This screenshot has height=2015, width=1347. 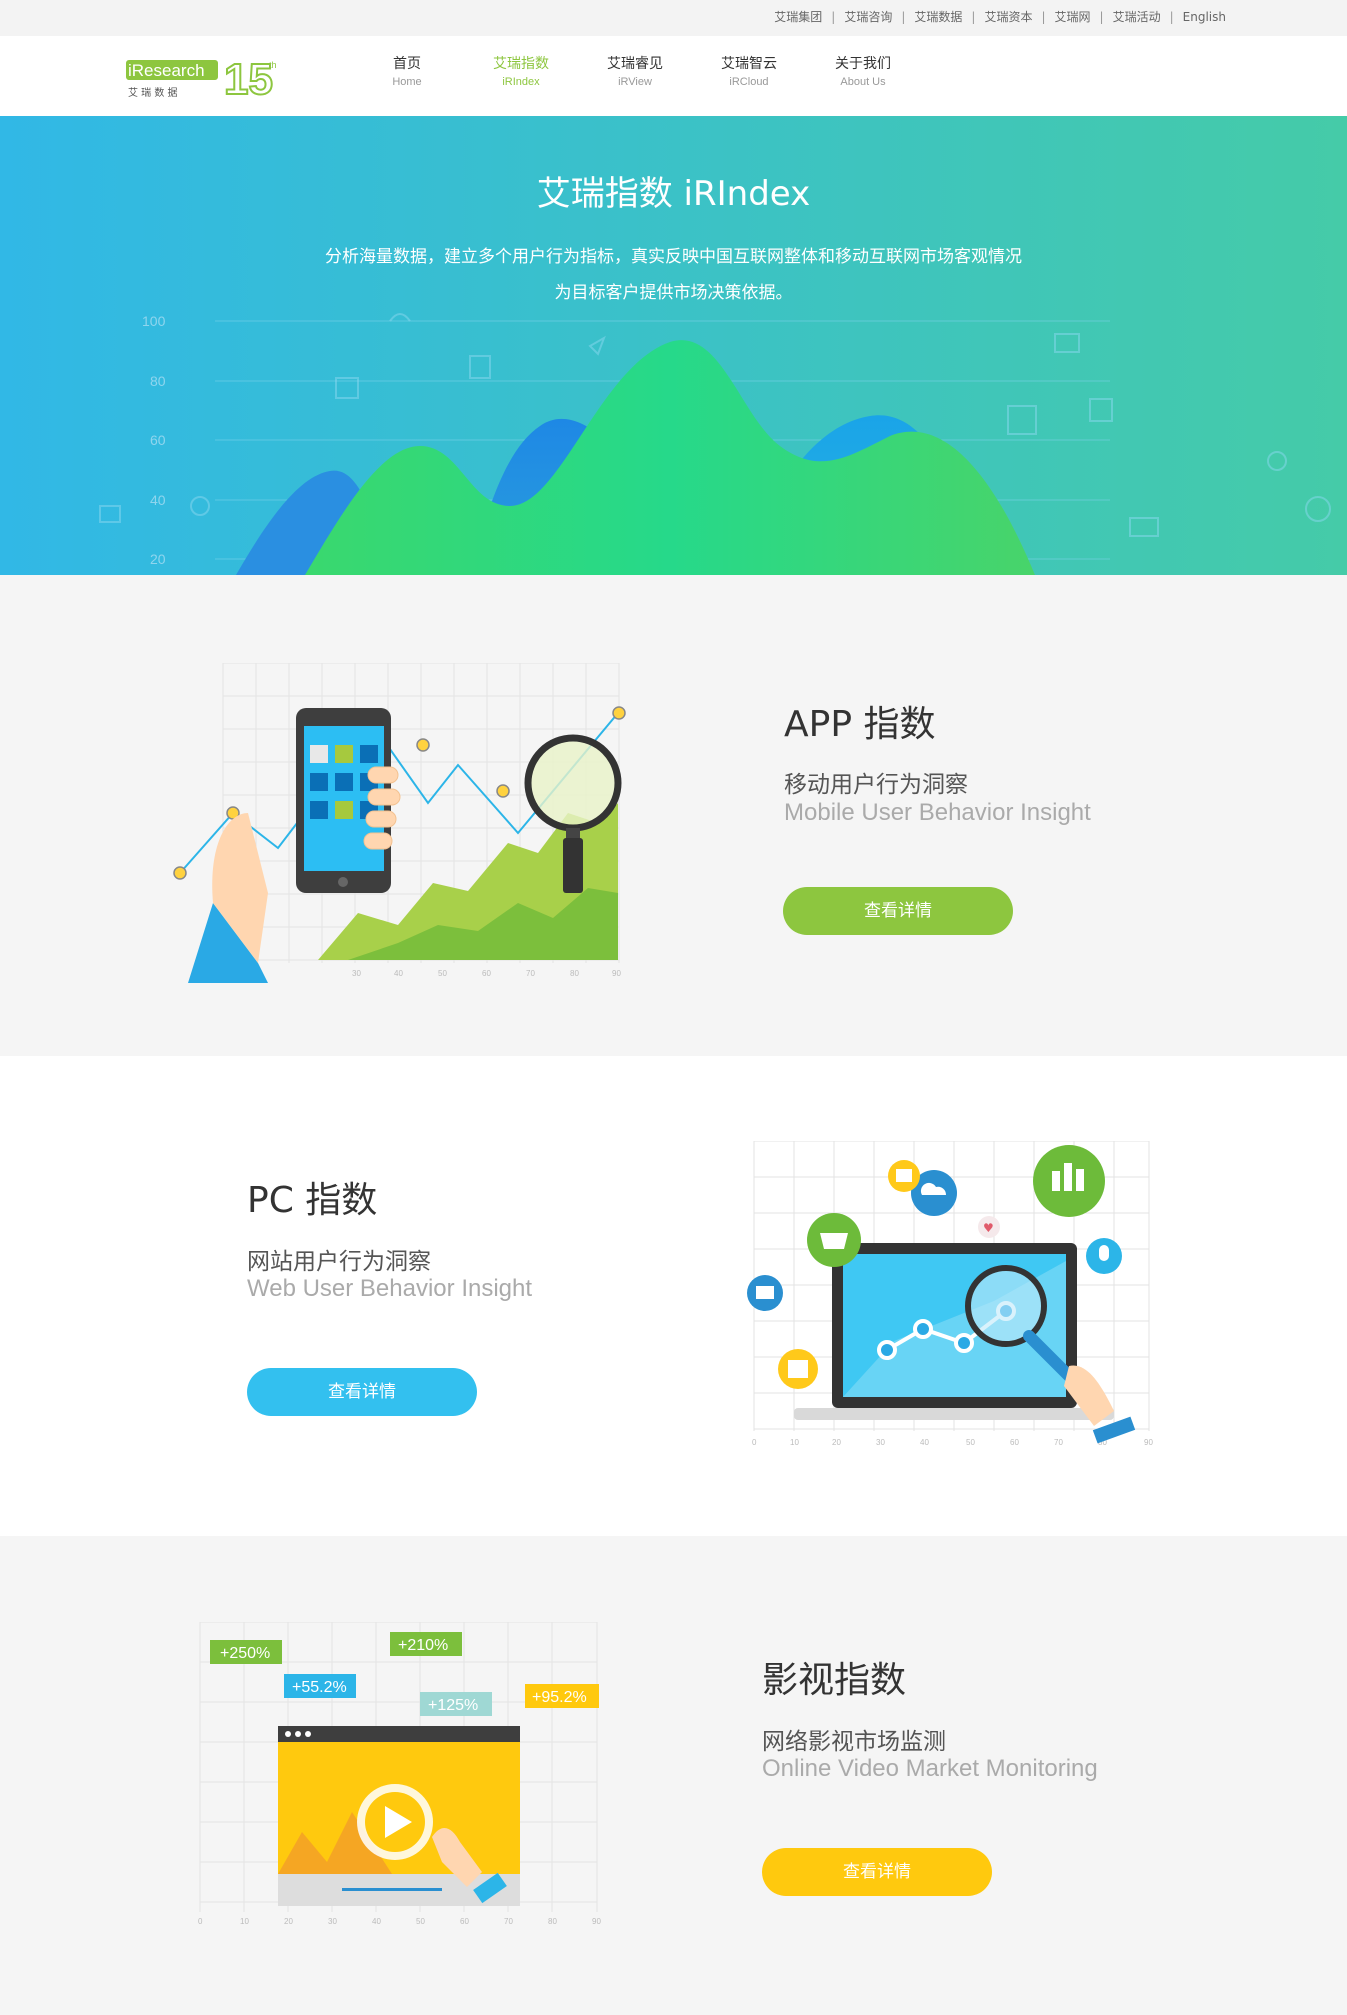 I want to click on nav-home: 首页 Home, so click(x=407, y=72).